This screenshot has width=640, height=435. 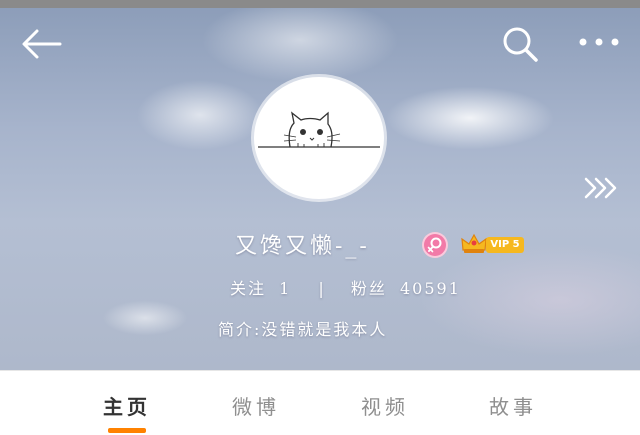 What do you see at coordinates (256, 406) in the screenshot?
I see `tab-weibo: 微博` at bounding box center [256, 406].